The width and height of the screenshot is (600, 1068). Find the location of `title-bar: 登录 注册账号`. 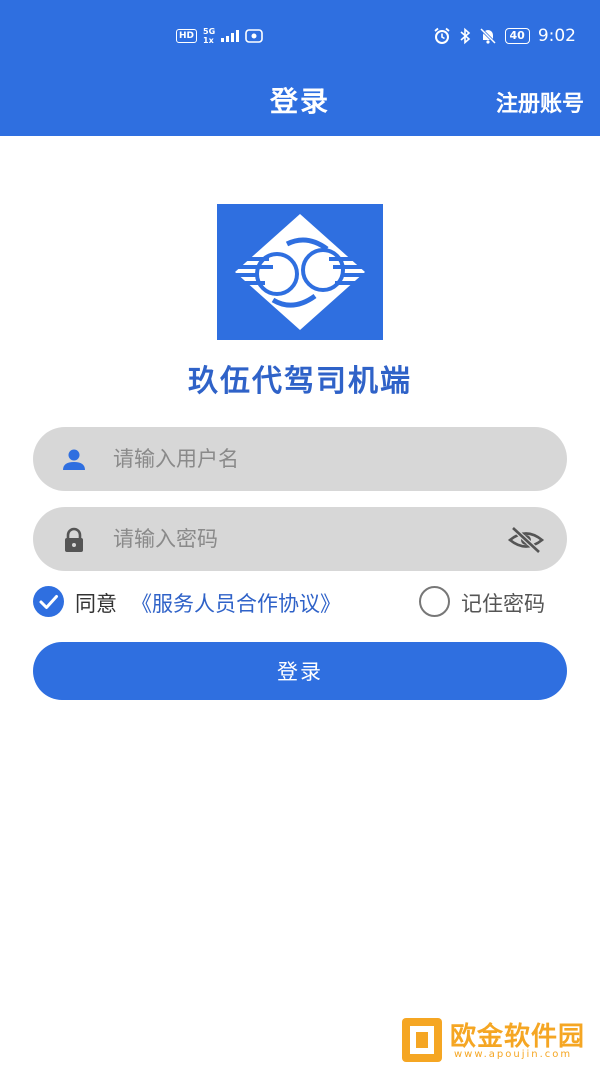

title-bar: 登录 注册账号 is located at coordinates (300, 98).